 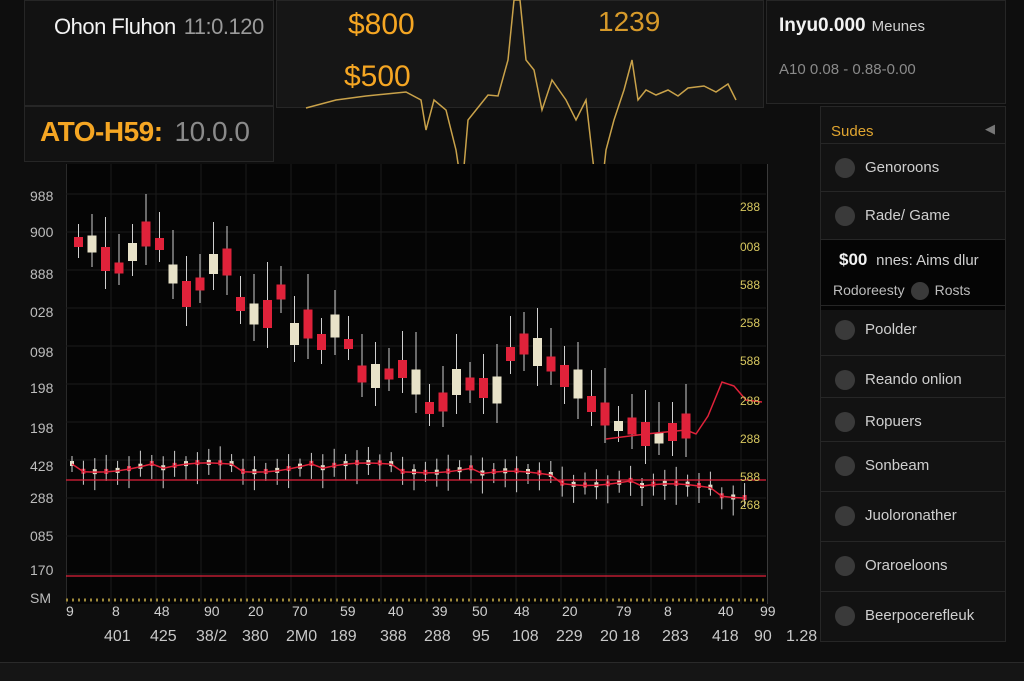 I want to click on date-axis-label: 2M0, so click(x=302, y=636).